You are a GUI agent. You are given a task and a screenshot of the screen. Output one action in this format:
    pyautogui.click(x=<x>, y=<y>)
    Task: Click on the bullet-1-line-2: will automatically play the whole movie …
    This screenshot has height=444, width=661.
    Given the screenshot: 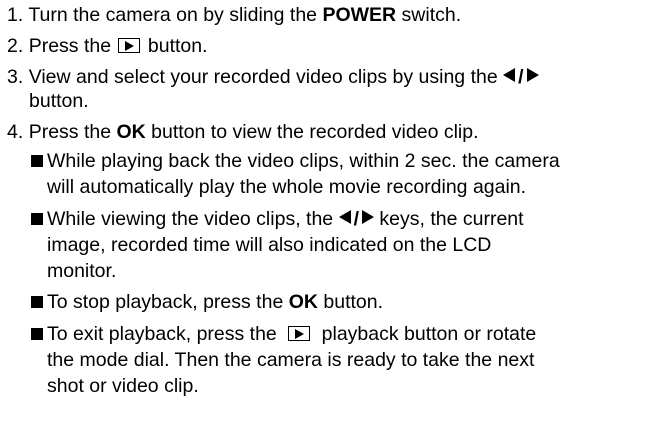 What is the action you would take?
    pyautogui.click(x=286, y=187)
    